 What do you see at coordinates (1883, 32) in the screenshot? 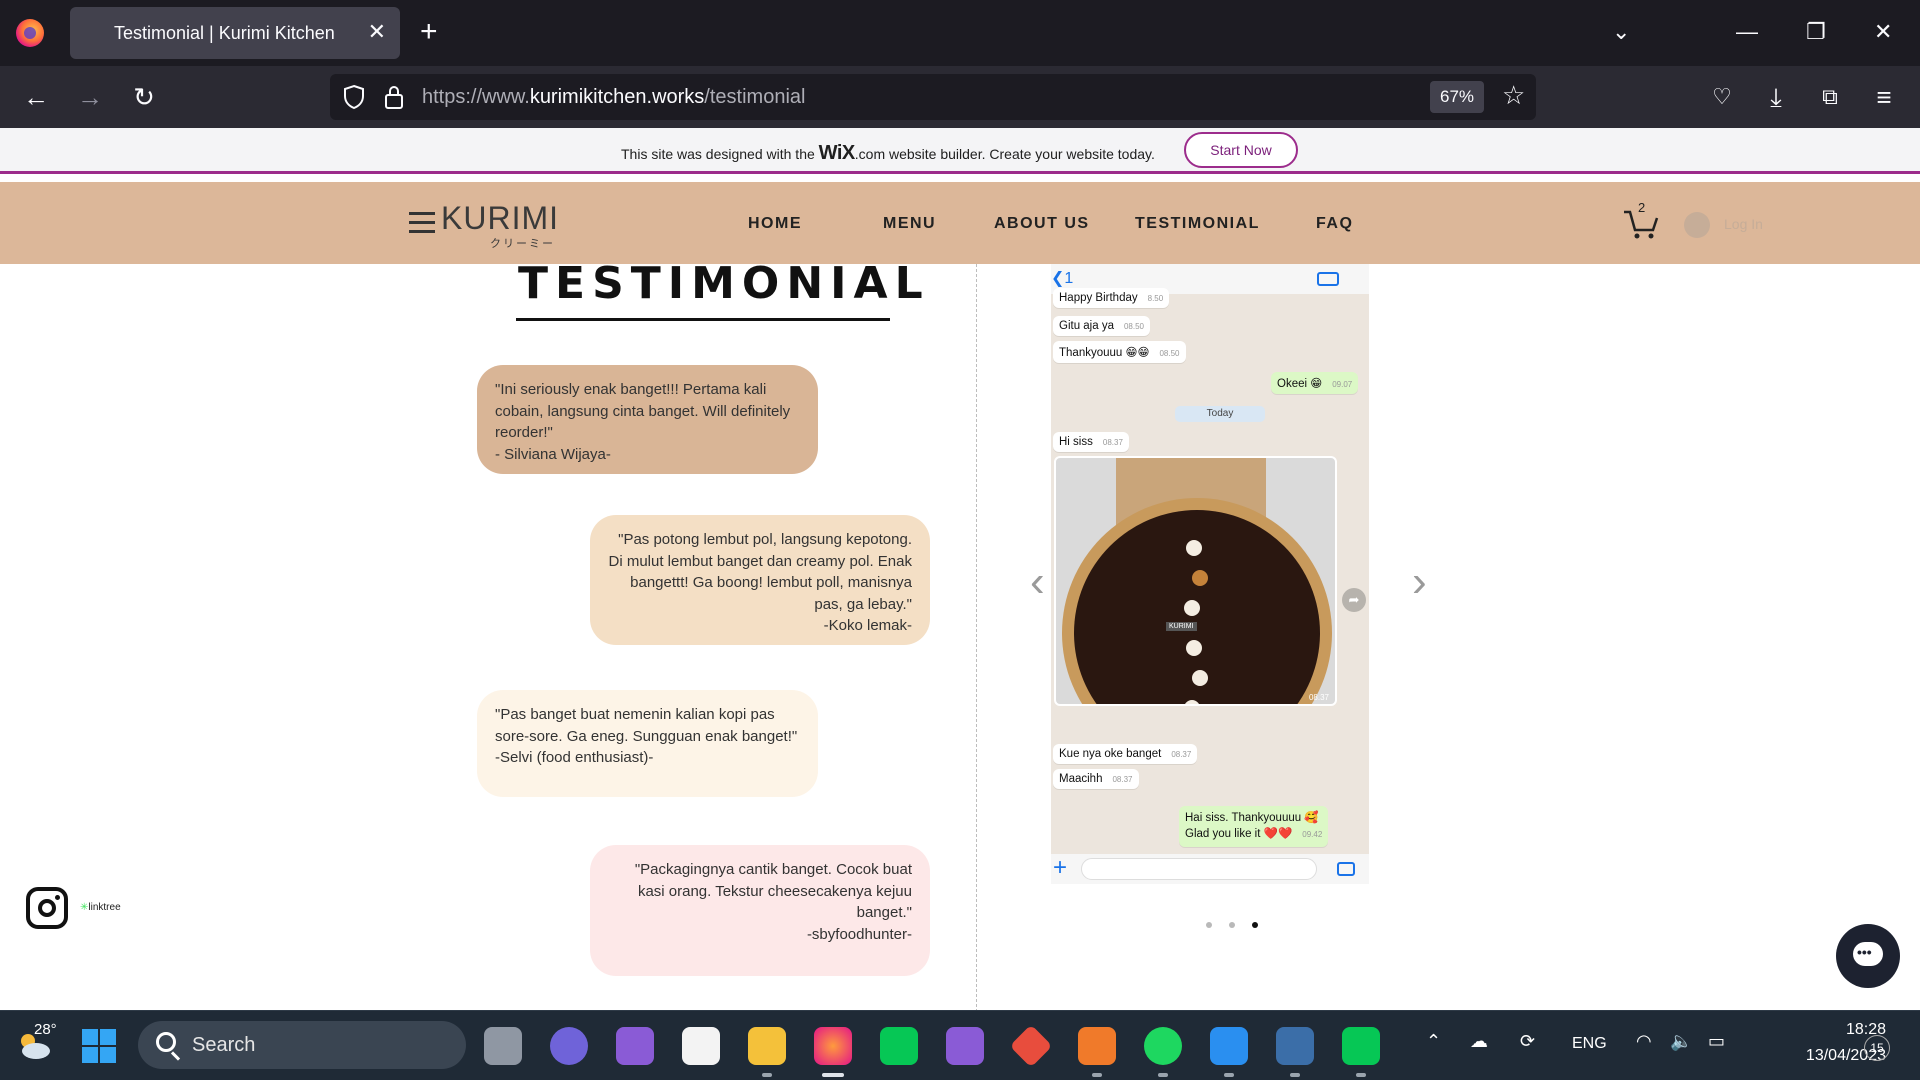
I see `close-window-icon: ✕` at bounding box center [1883, 32].